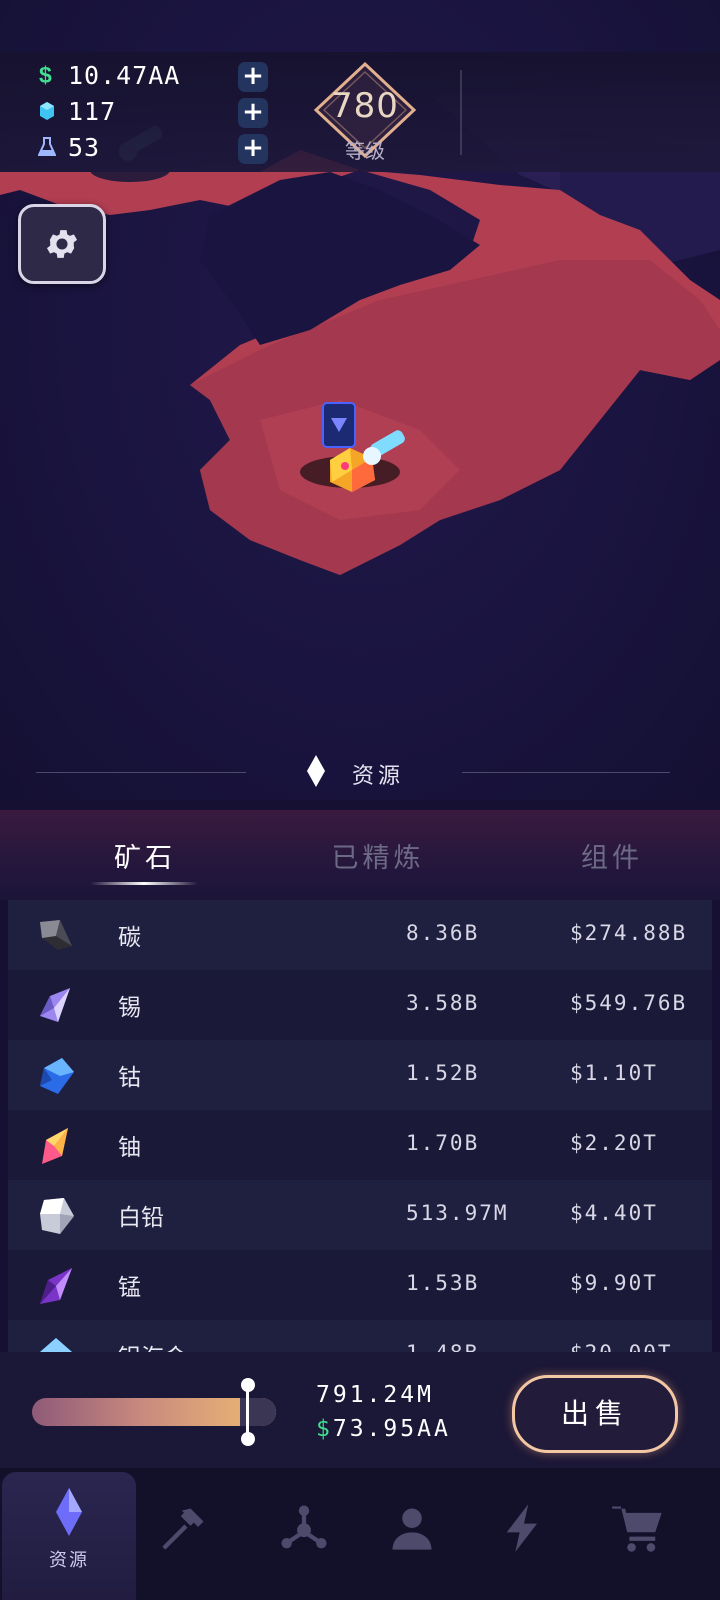  Describe the element at coordinates (614, 1143) in the screenshot. I see `ore-price: $2.20T` at that location.